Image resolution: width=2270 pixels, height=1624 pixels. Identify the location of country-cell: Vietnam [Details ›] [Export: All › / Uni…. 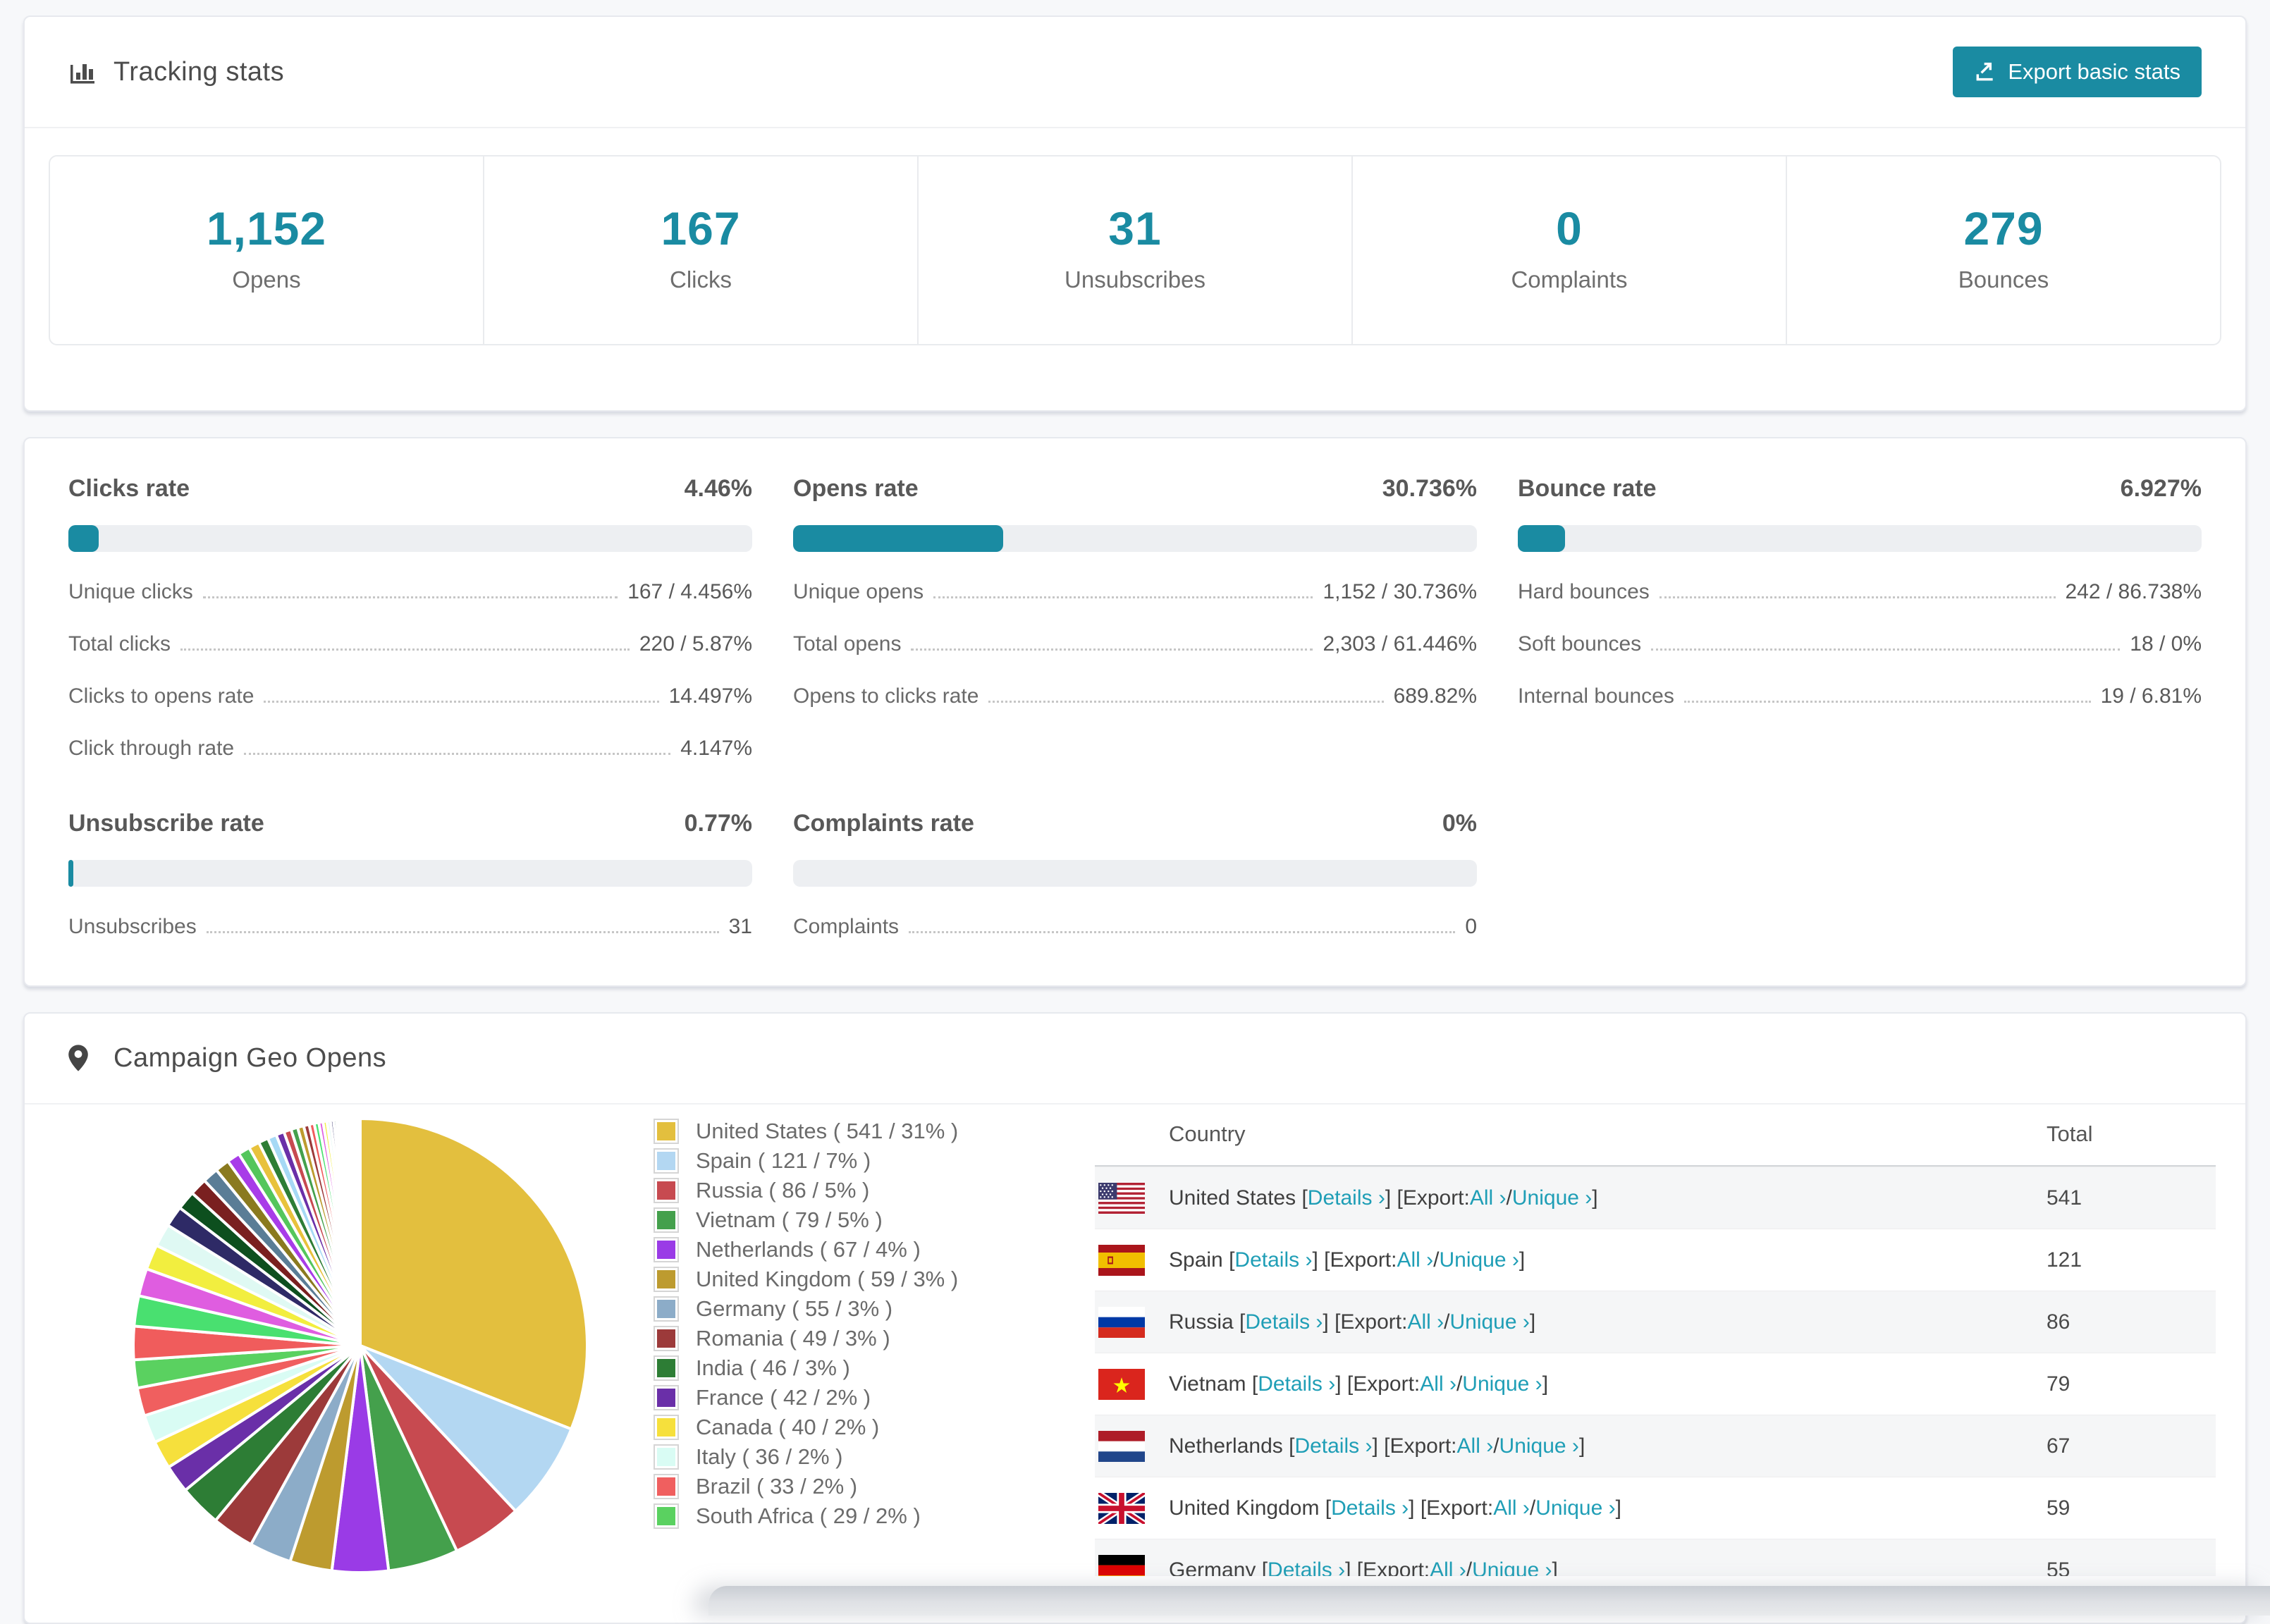
(1573, 1384).